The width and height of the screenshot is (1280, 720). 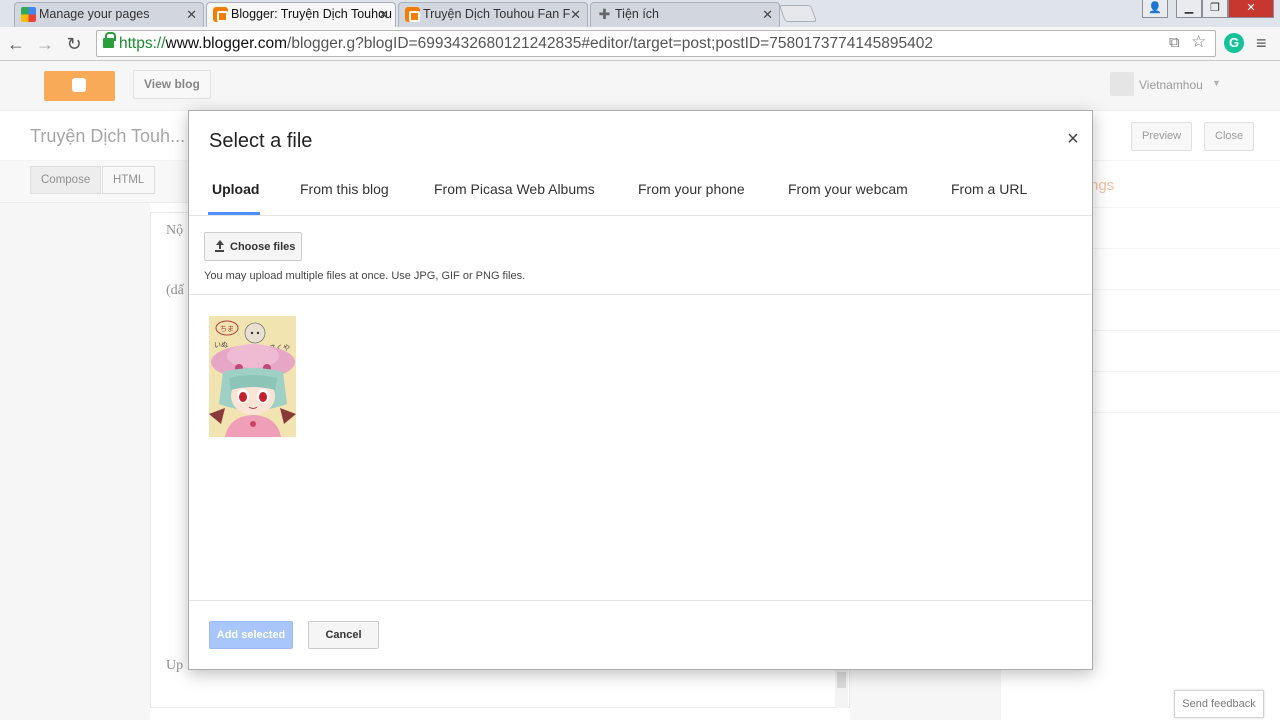 What do you see at coordinates (1261, 43) in the screenshot?
I see `menu-icon: ≡` at bounding box center [1261, 43].